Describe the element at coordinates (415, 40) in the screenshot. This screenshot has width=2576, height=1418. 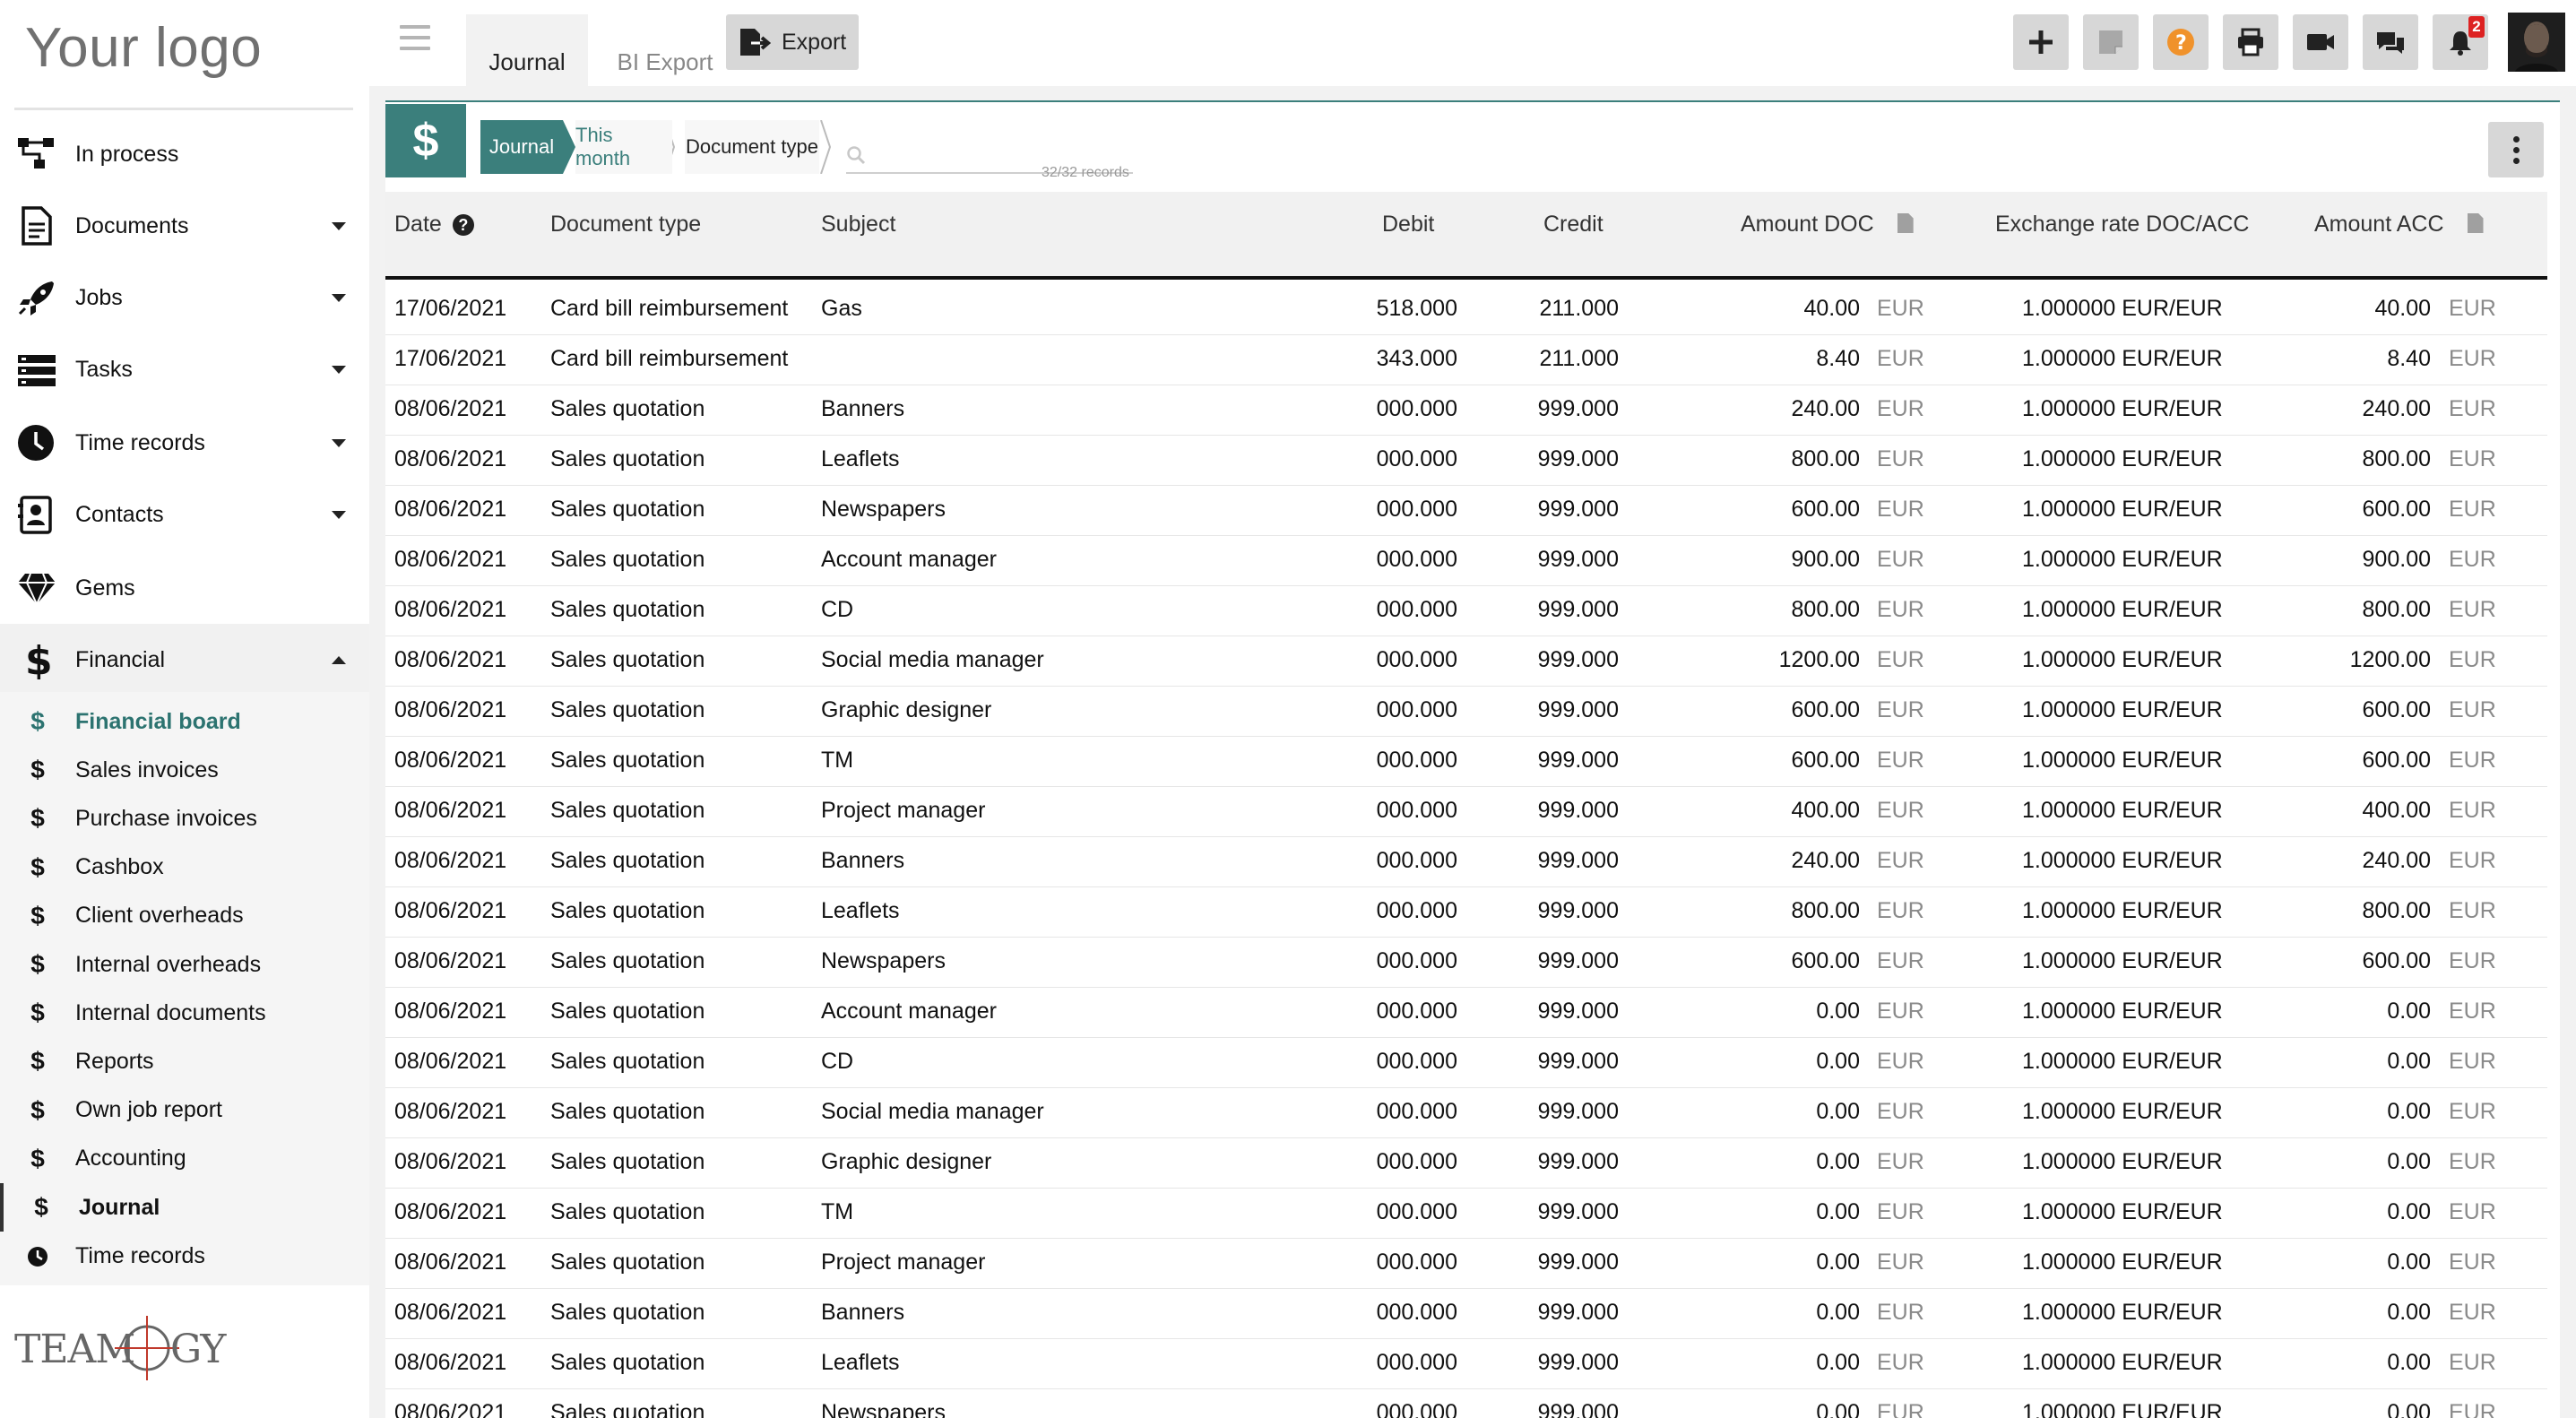
I see `menu-icon` at that location.